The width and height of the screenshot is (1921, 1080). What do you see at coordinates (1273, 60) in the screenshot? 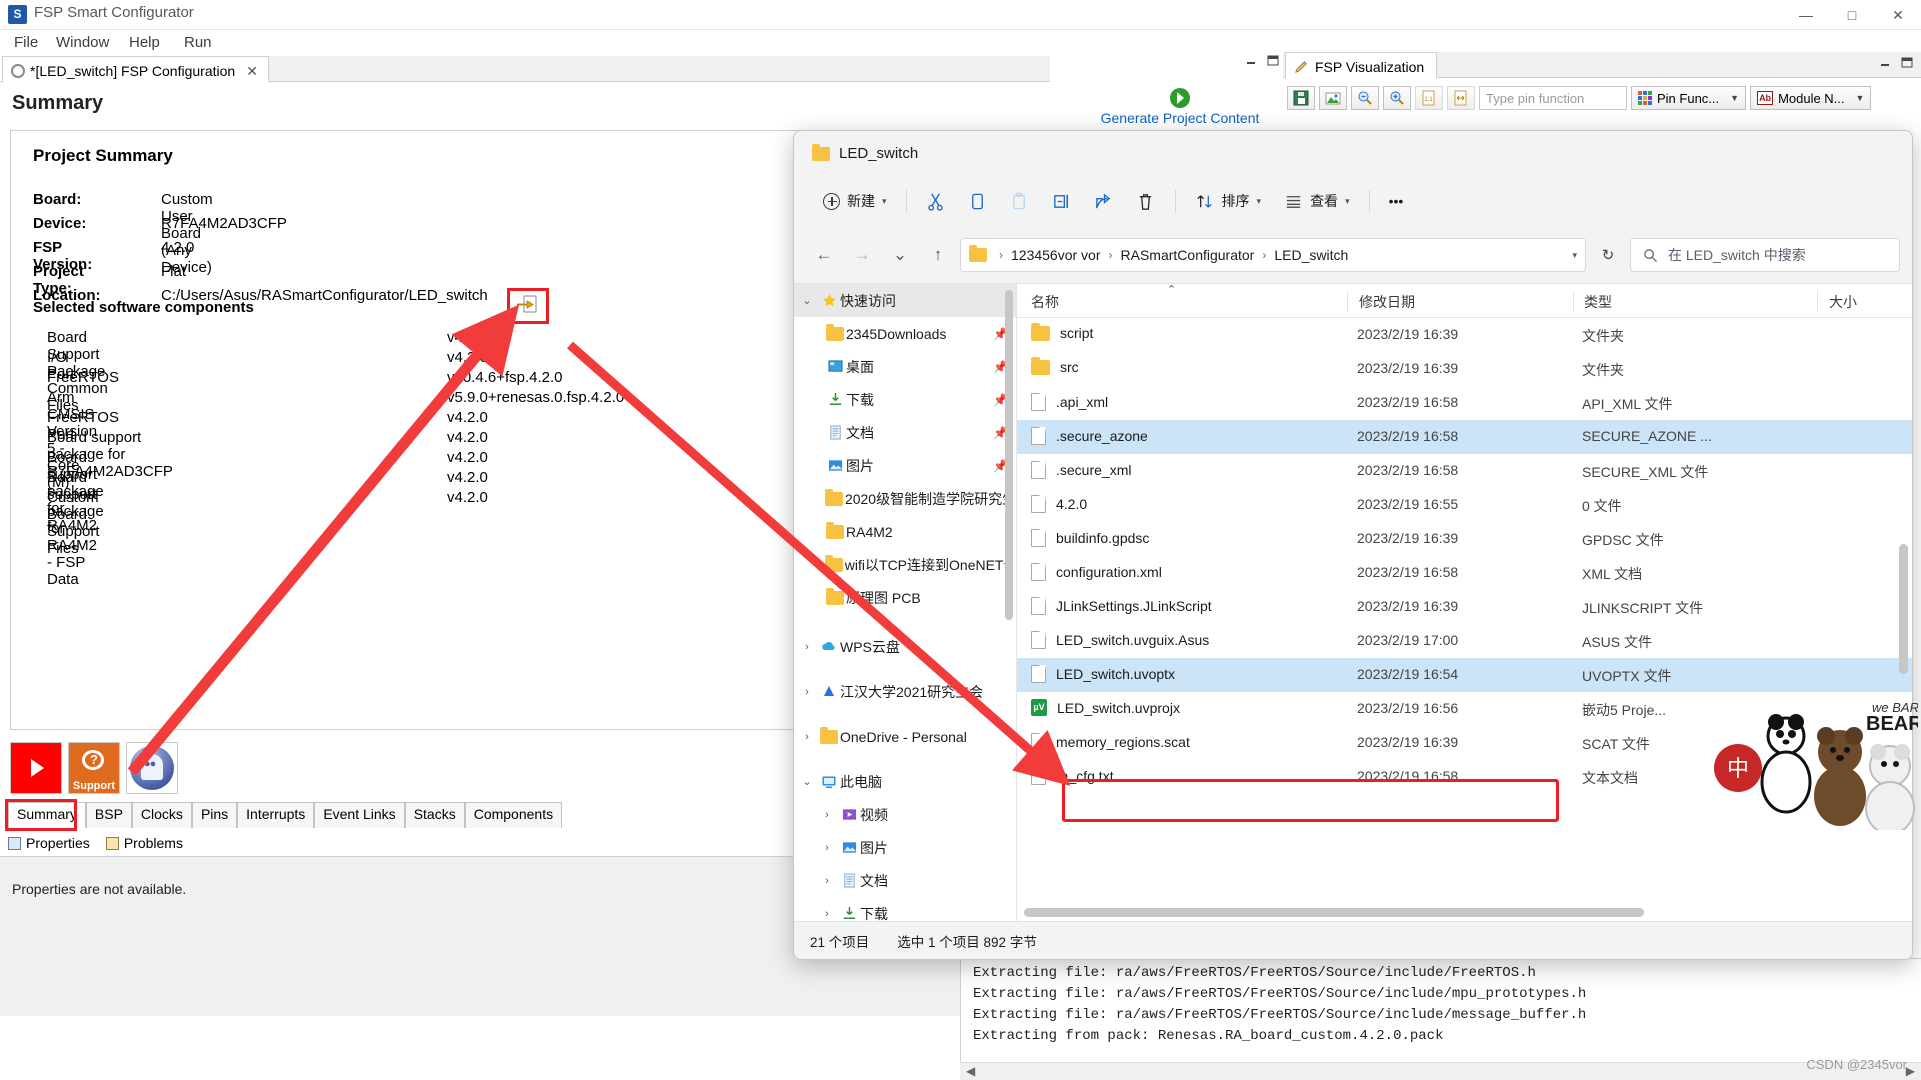
I see `editor-maximize-icon` at bounding box center [1273, 60].